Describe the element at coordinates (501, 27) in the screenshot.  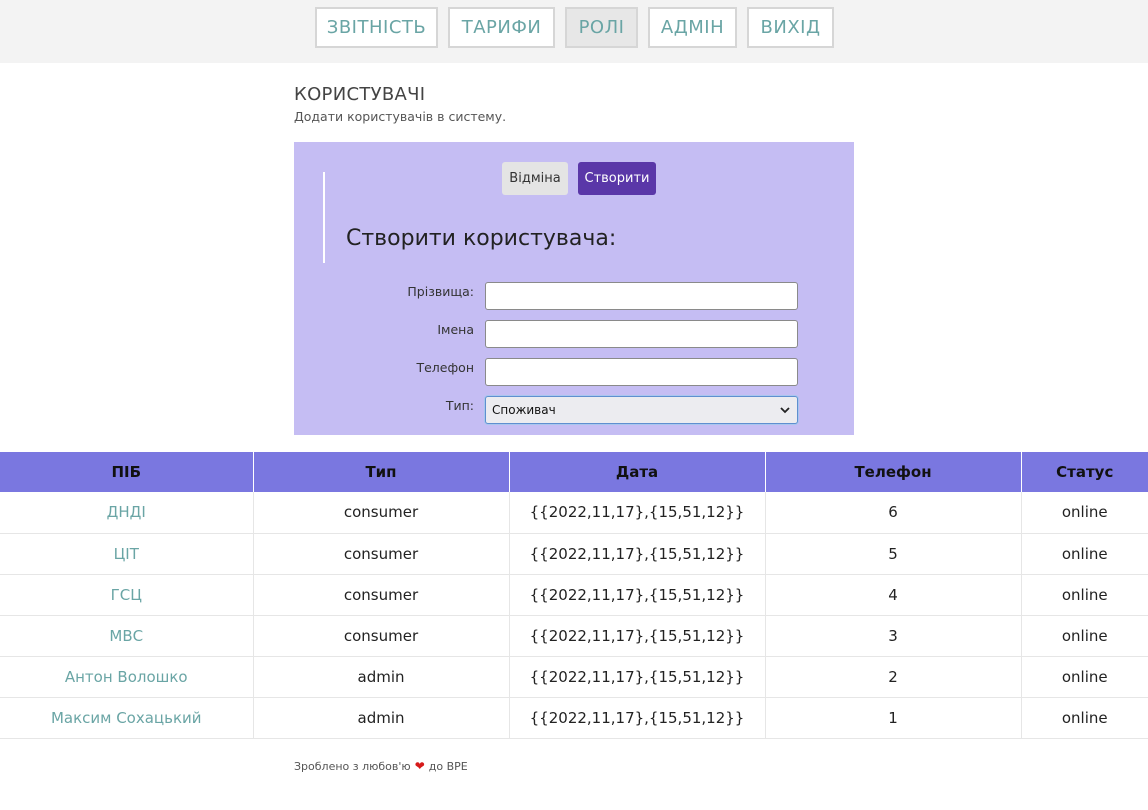
I see `nav-tariffs-button: ТАРИФИ` at that location.